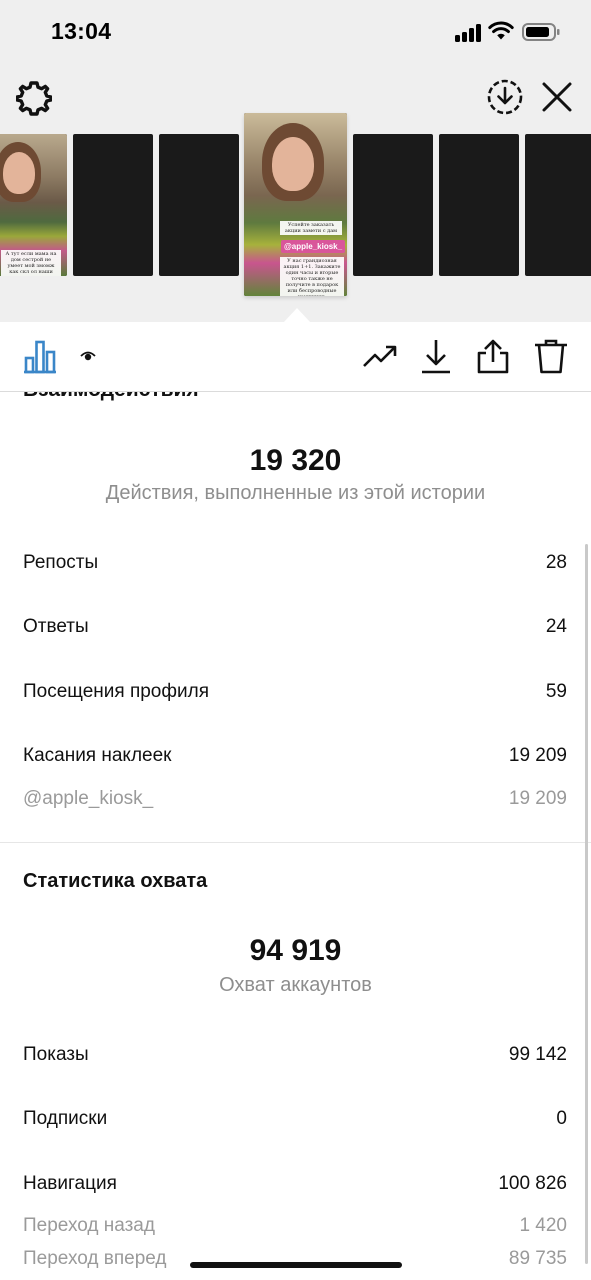 The width and height of the screenshot is (591, 1280). What do you see at coordinates (586, 904) in the screenshot?
I see `scrollbar` at bounding box center [586, 904].